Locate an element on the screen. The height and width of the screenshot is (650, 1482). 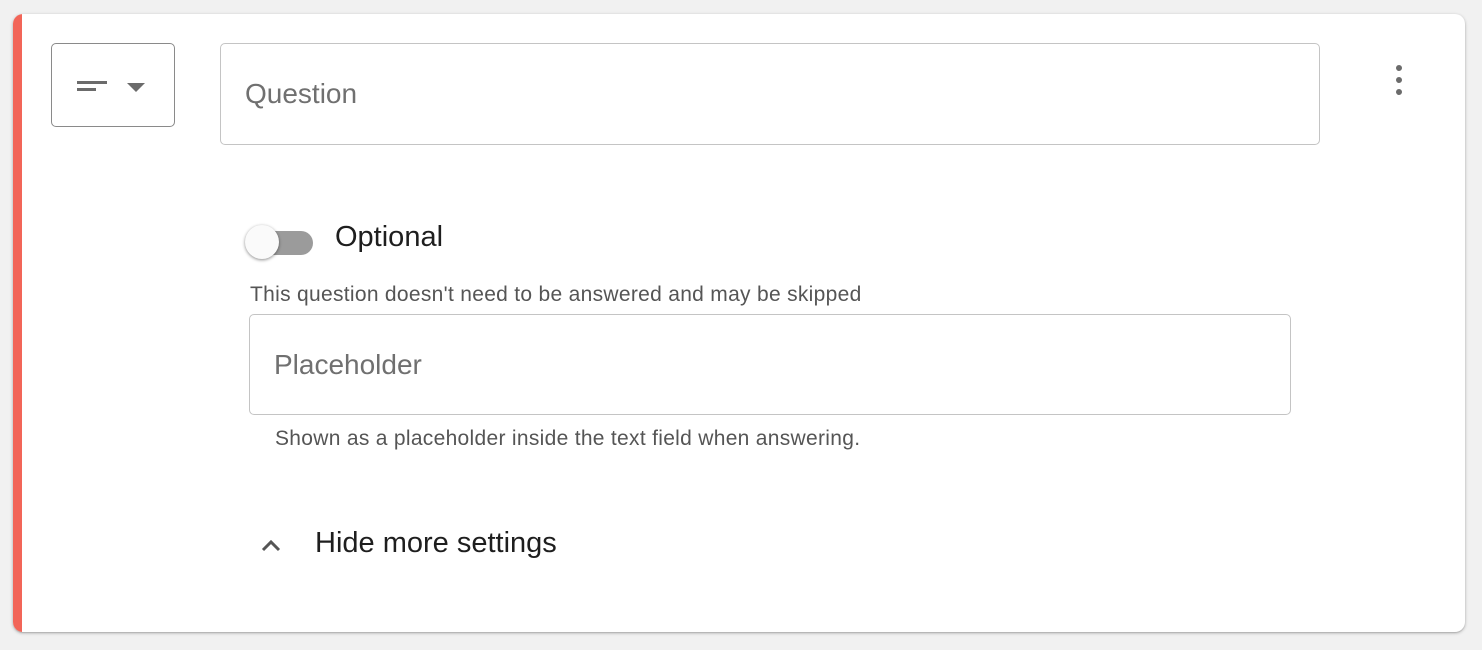
short-text-icon is located at coordinates (92, 87).